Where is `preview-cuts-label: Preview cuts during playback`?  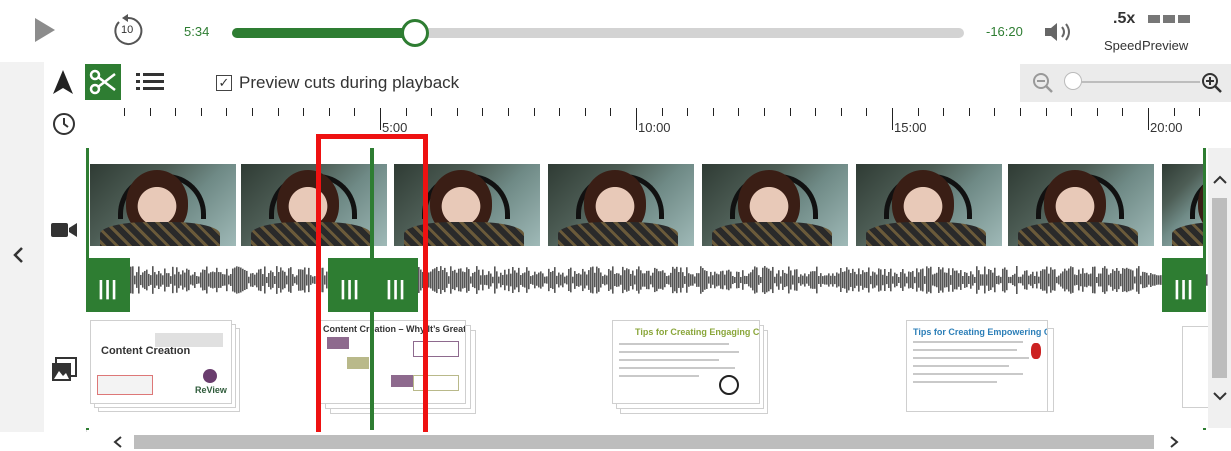 preview-cuts-label: Preview cuts during playback is located at coordinates (349, 82).